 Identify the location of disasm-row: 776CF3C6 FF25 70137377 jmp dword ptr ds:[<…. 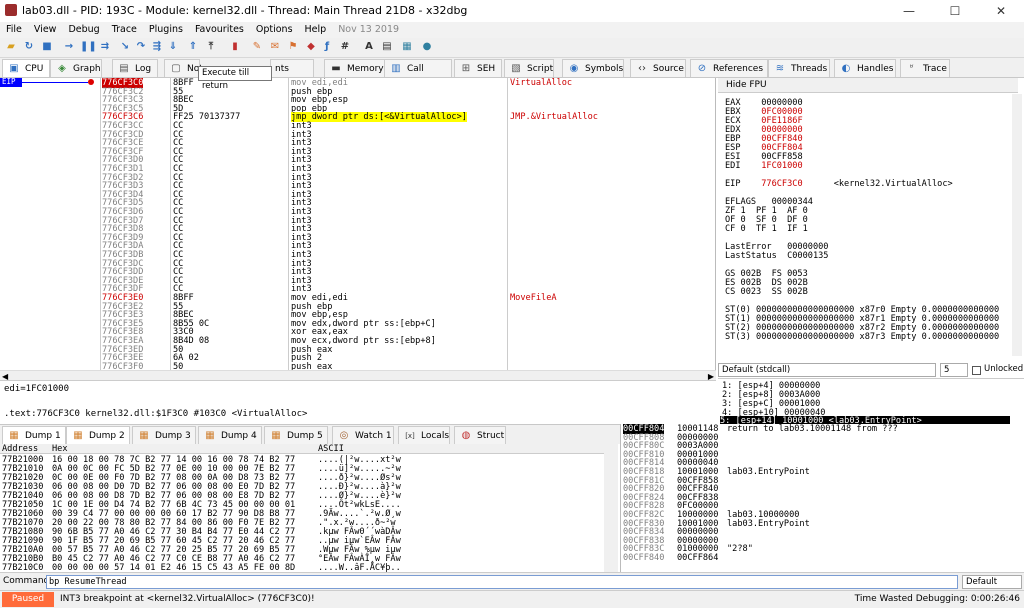
(355, 117).